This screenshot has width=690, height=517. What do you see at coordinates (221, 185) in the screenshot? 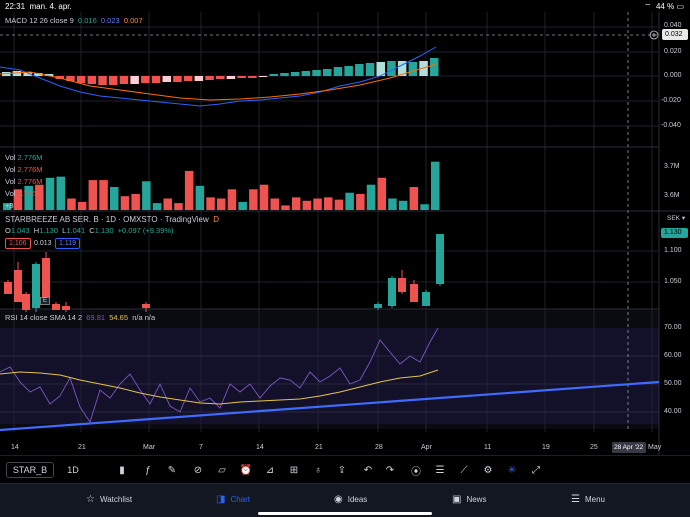
I see `volume-bars` at bounding box center [221, 185].